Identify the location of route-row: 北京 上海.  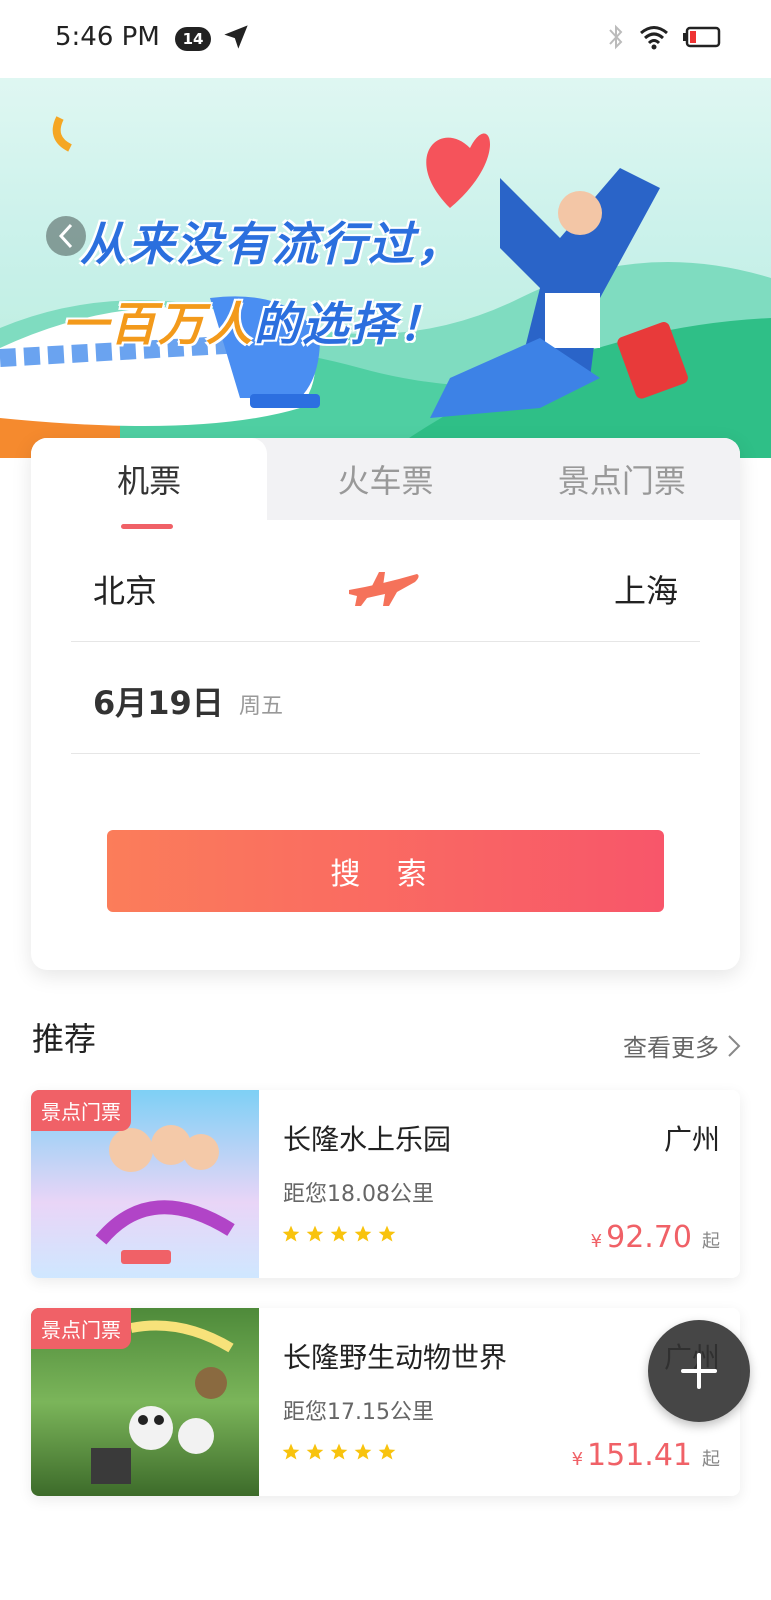
(385, 590).